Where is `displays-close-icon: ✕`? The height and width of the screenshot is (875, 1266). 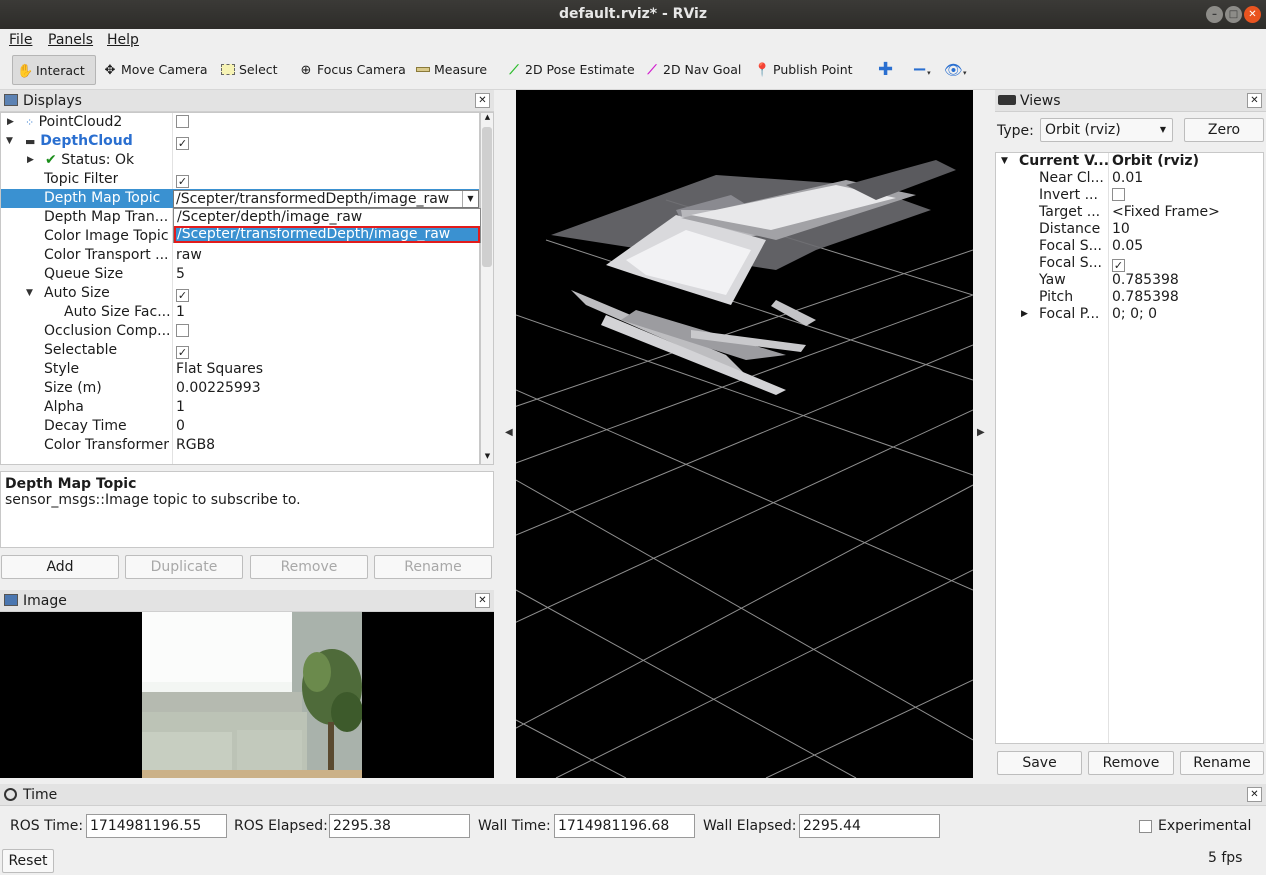
displays-close-icon: ✕ is located at coordinates (482, 100).